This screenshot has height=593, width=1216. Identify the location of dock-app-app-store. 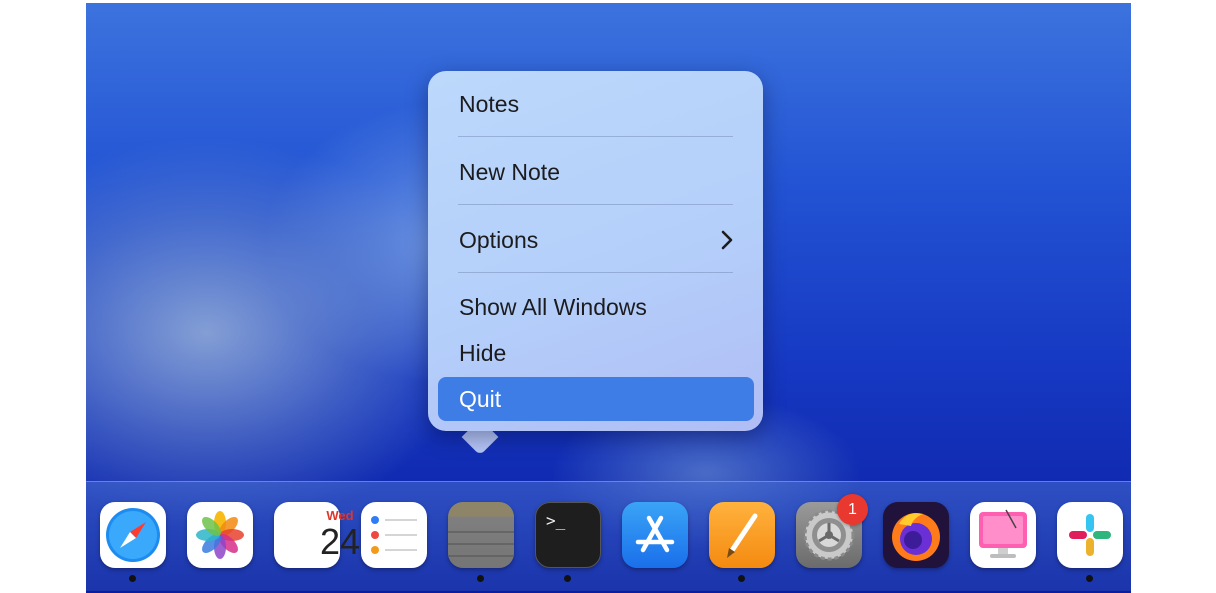
(655, 535).